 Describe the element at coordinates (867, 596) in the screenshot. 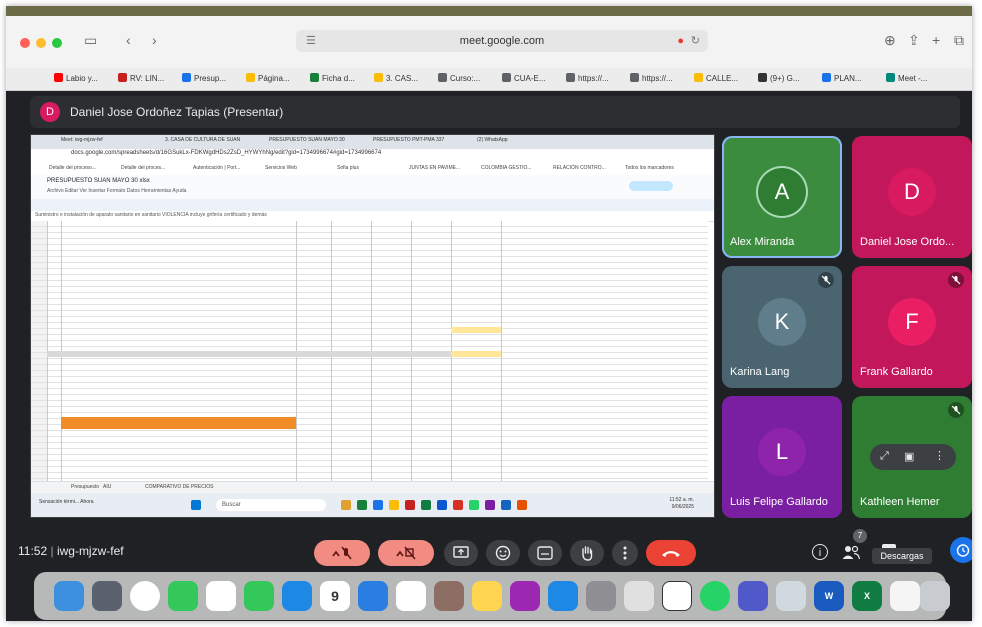

I see `excel-icon: X` at that location.